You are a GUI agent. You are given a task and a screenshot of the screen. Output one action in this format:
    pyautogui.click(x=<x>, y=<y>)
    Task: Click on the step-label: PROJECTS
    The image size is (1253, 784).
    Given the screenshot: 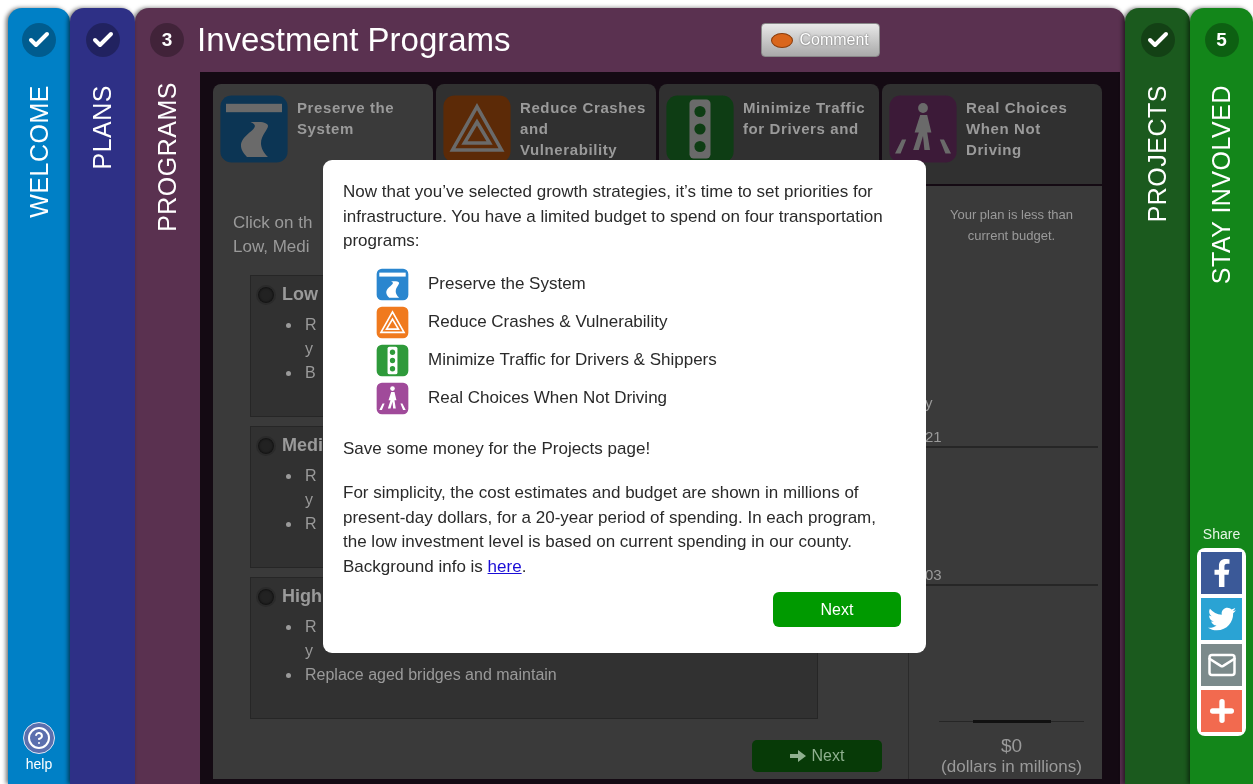 What is the action you would take?
    pyautogui.click(x=1157, y=154)
    